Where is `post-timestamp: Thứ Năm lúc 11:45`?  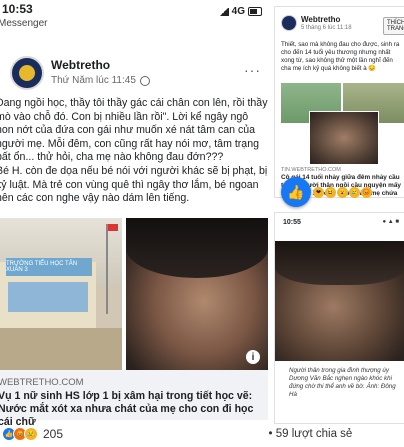
post-timestamp: Thứ Năm lúc 11:45 is located at coordinates (93, 80).